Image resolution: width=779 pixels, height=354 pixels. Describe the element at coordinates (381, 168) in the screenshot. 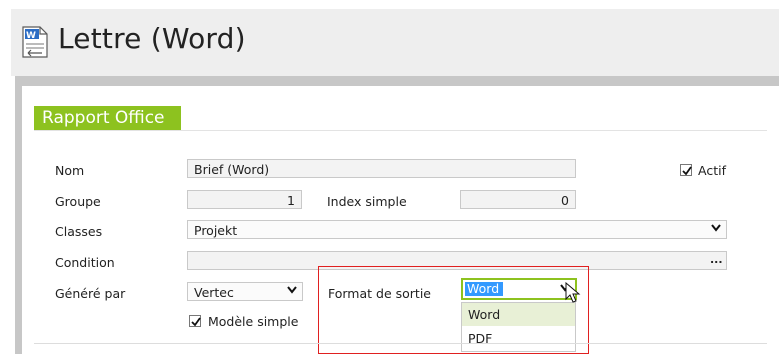

I see `nom-field: Brief (Word)` at that location.